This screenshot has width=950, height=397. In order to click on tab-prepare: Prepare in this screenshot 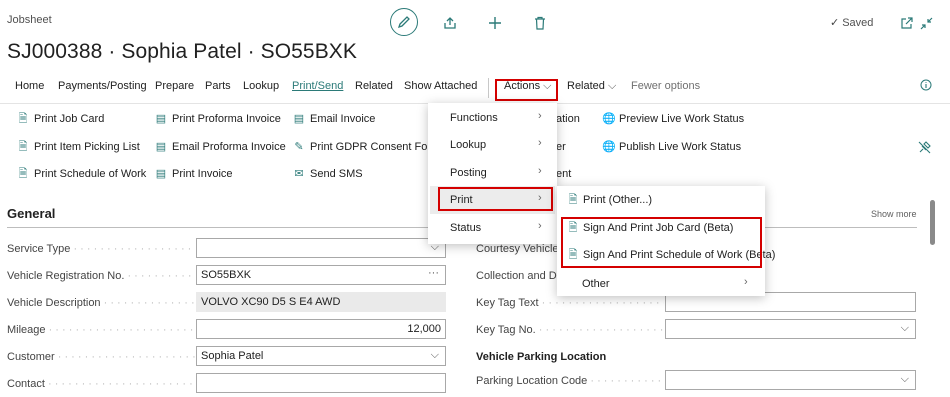, I will do `click(174, 86)`.